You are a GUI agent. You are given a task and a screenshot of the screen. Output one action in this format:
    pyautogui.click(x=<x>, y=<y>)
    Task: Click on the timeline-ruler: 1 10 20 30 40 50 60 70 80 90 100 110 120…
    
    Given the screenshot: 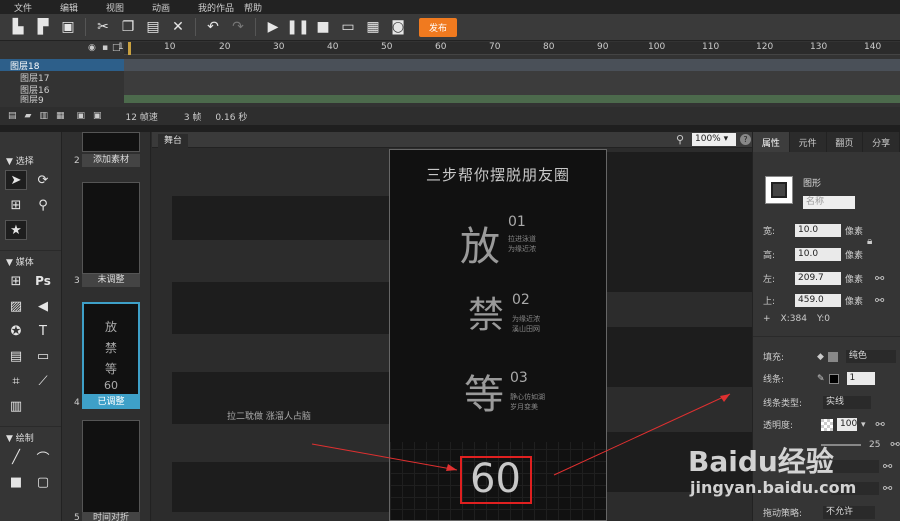 What is the action you would take?
    pyautogui.click(x=509, y=48)
    